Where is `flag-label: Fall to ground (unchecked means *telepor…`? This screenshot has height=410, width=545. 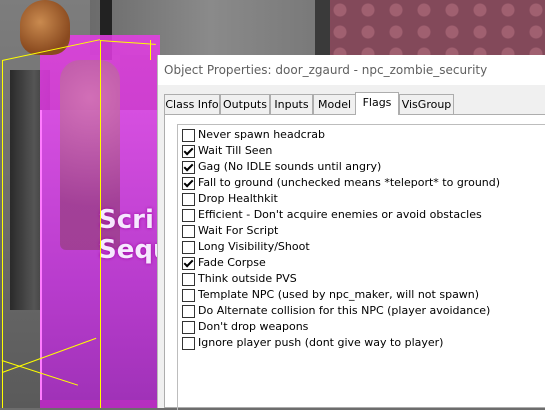
flag-label: Fall to ground (unchecked means *telepor… is located at coordinates (349, 182).